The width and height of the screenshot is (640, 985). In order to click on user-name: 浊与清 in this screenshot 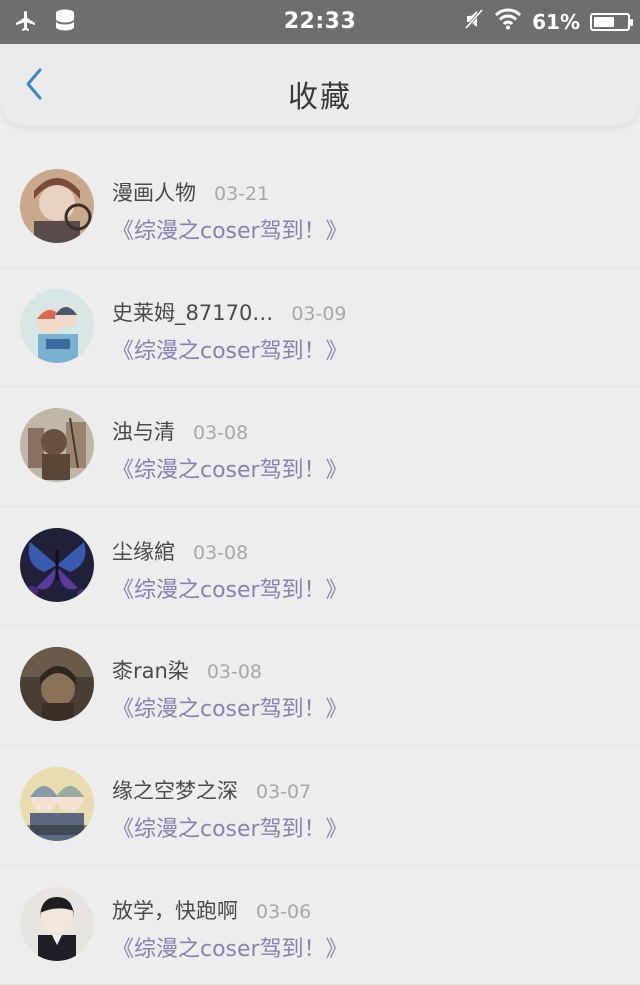, I will do `click(143, 432)`.